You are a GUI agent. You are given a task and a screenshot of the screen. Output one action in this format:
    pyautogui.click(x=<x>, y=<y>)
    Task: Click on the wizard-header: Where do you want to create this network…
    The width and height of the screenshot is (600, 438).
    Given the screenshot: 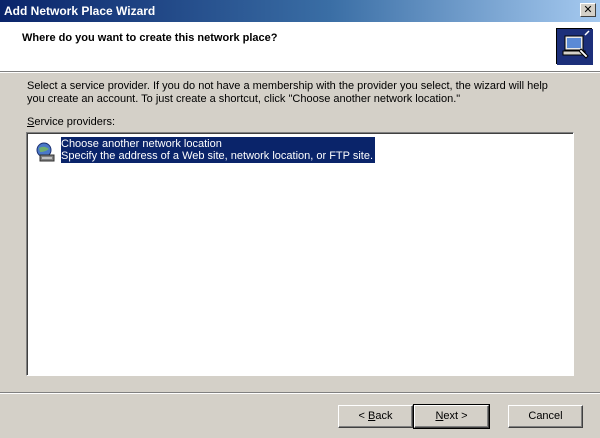 What is the action you would take?
    pyautogui.click(x=300, y=47)
    